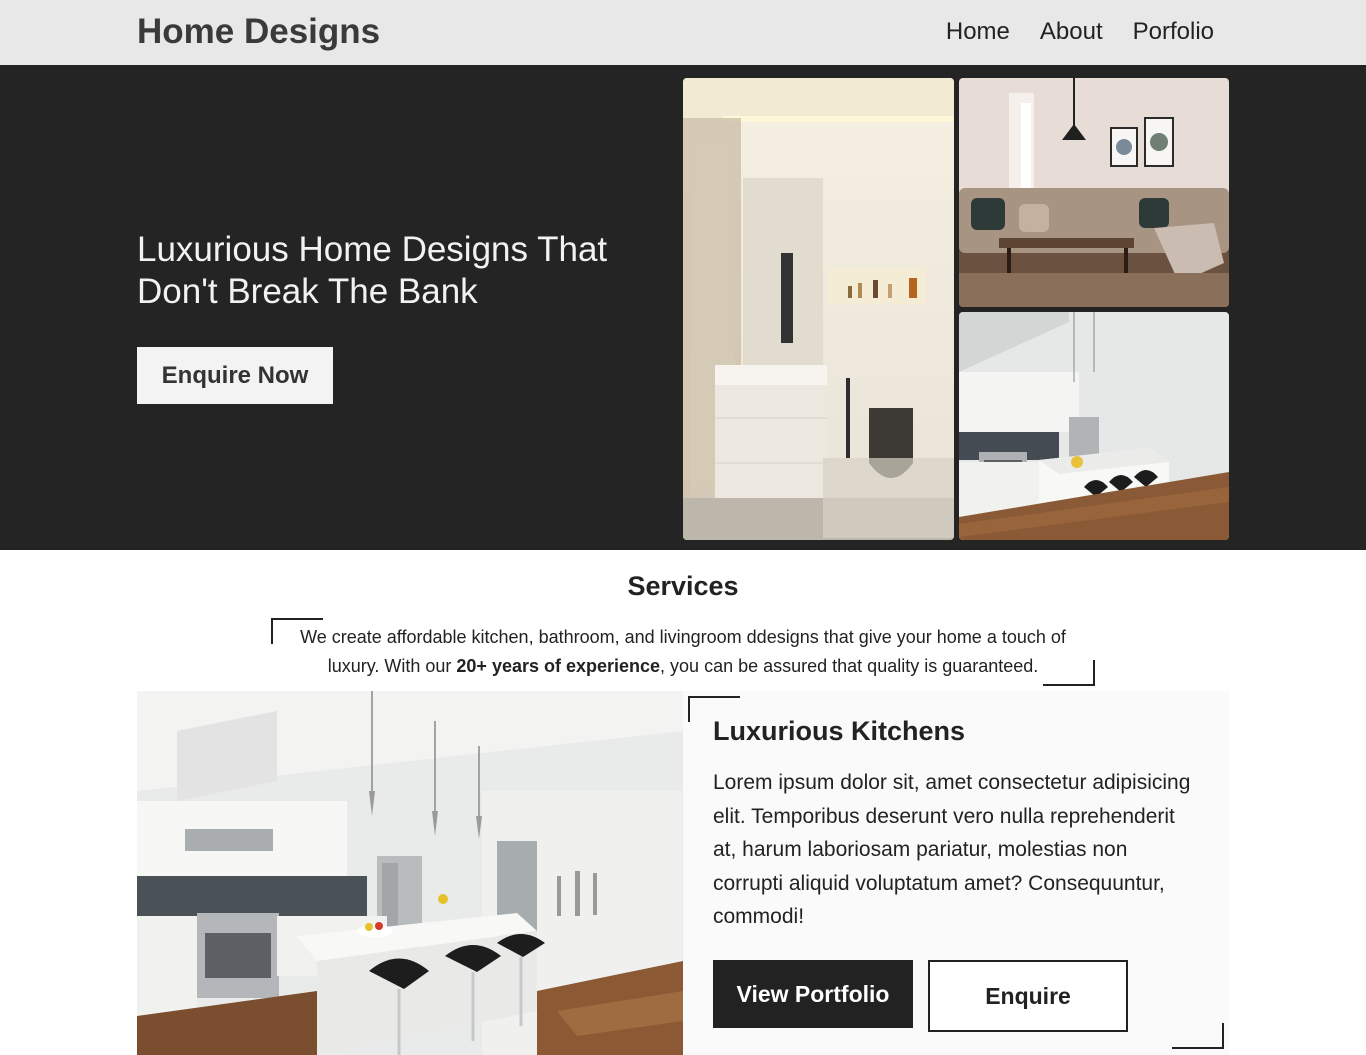 Image resolution: width=1366 pixels, height=1055 pixels. Describe the element at coordinates (839, 731) in the screenshot. I see `card-title: Luxurious Kitchens` at that location.